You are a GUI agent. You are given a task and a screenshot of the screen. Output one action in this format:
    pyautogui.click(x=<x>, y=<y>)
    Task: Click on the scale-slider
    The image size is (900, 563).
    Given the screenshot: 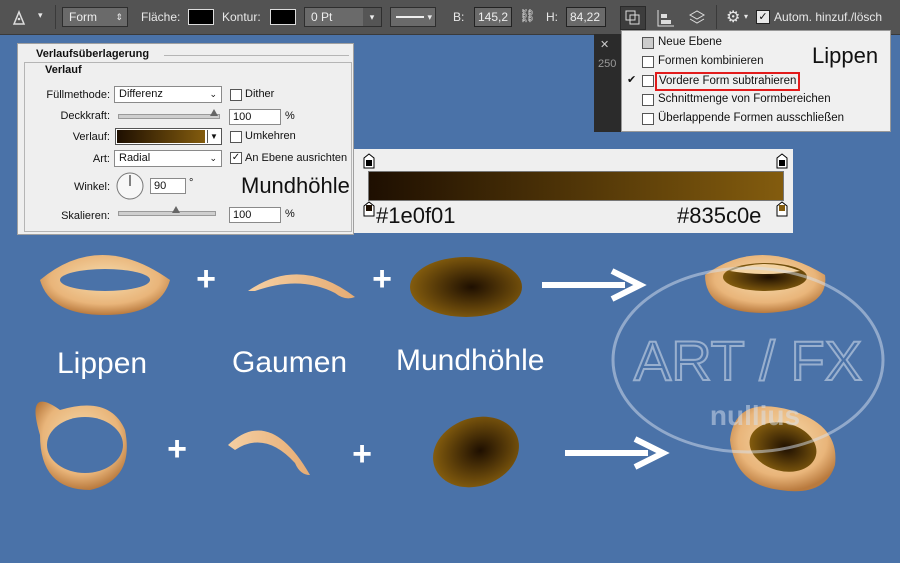 What is the action you would take?
    pyautogui.click(x=167, y=213)
    